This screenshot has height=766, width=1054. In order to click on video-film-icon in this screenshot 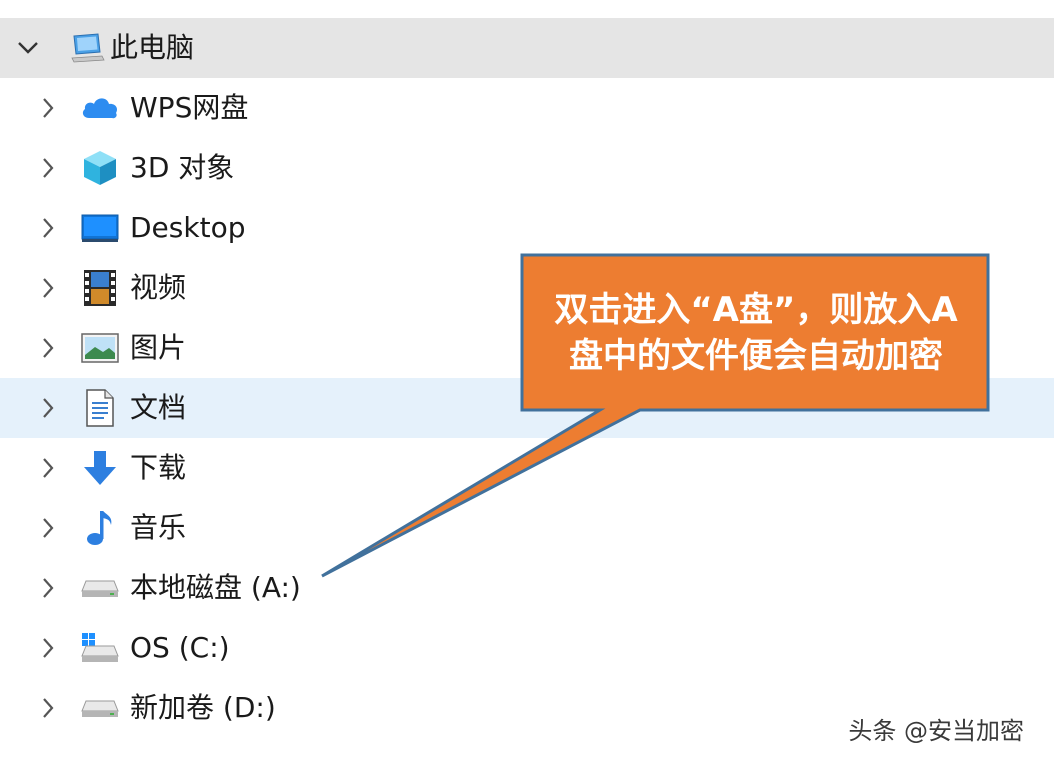, I will do `click(100, 288)`.